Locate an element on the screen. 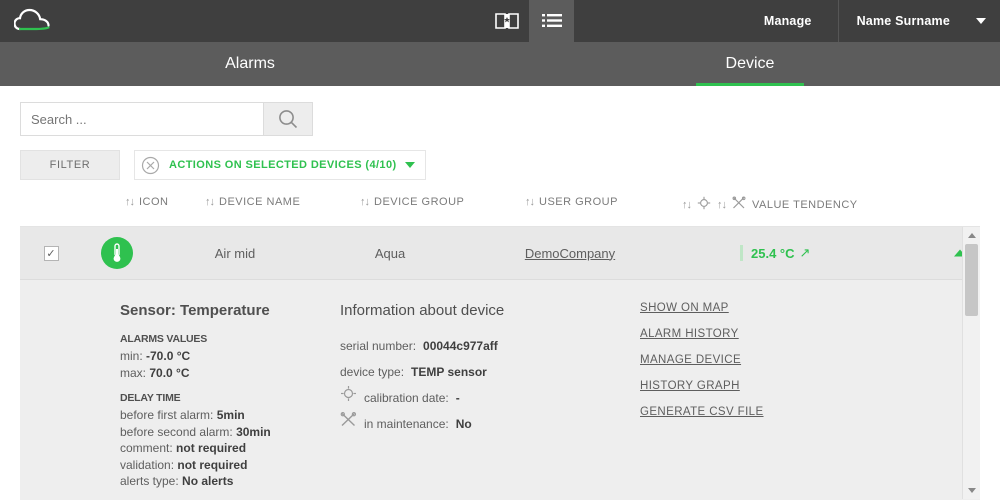 The width and height of the screenshot is (1000, 500). user-group-link: DemoCompany is located at coordinates (570, 253).